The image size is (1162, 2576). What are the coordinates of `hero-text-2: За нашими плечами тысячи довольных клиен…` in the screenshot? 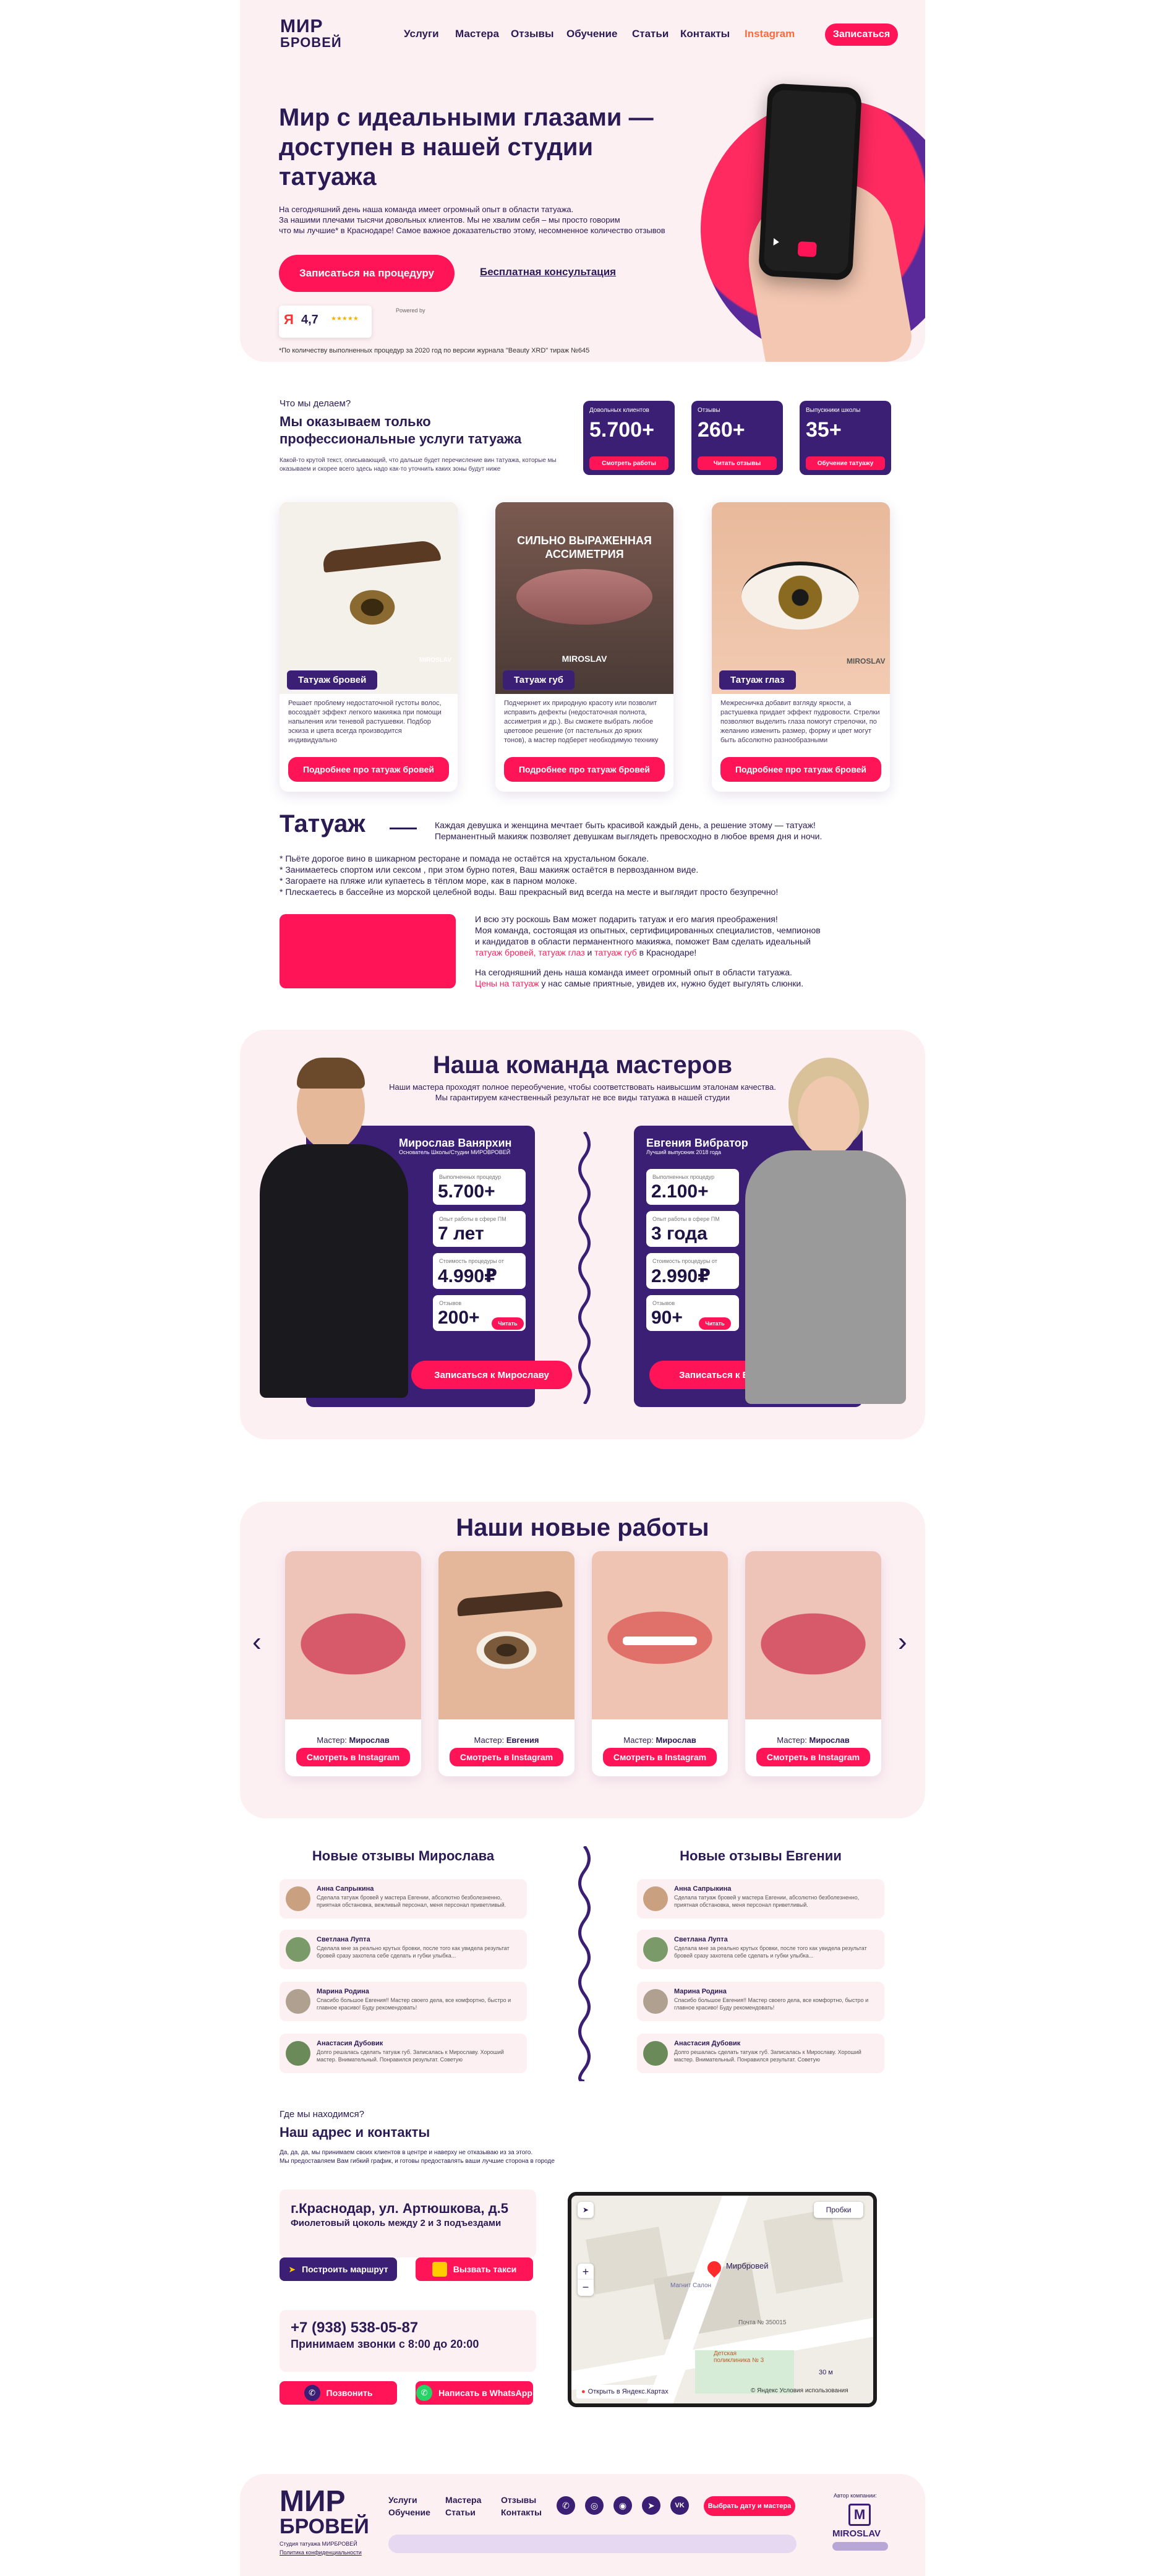 It's located at (449, 220).